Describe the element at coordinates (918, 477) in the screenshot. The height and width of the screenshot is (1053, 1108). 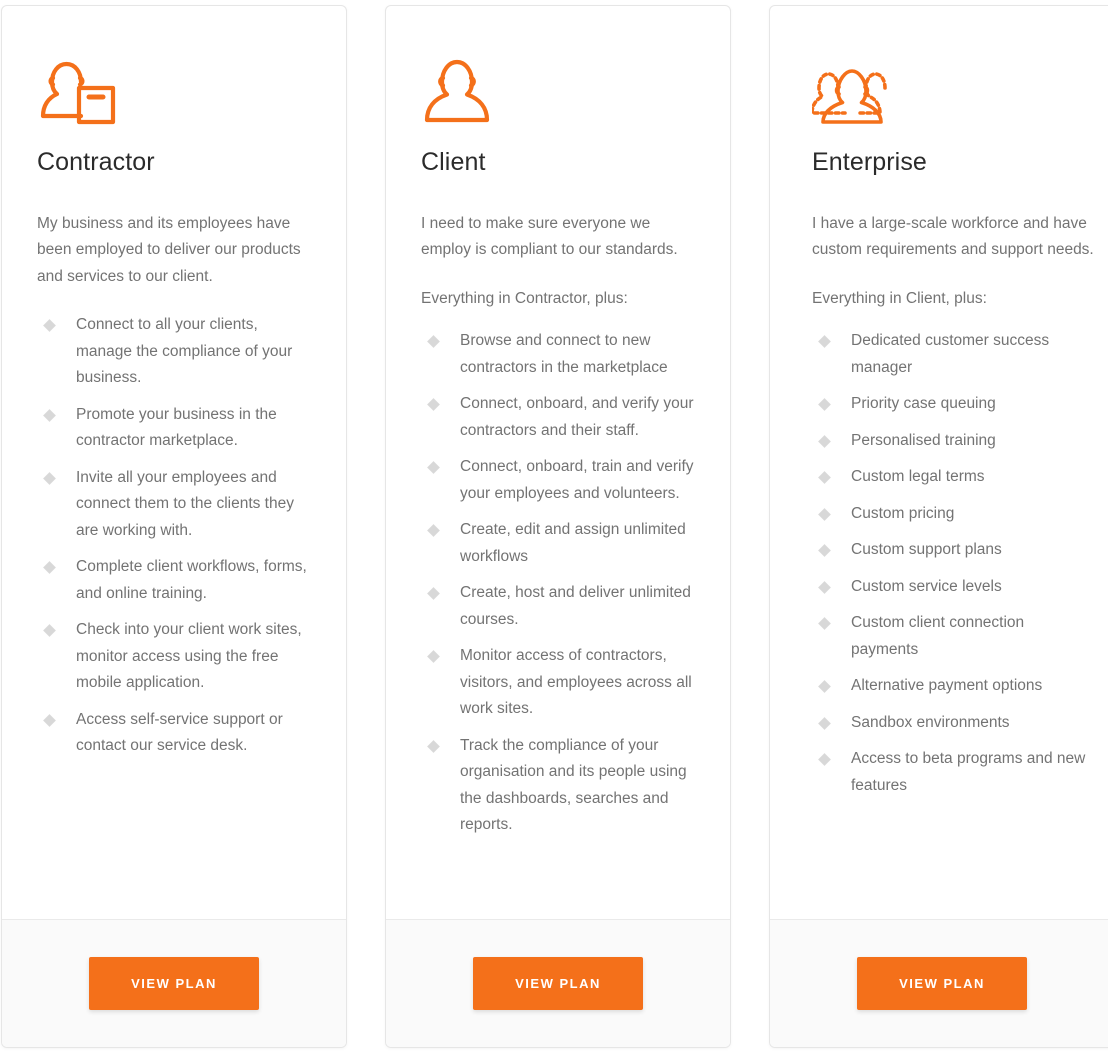
I see `feature-text: Custom legal terms` at that location.